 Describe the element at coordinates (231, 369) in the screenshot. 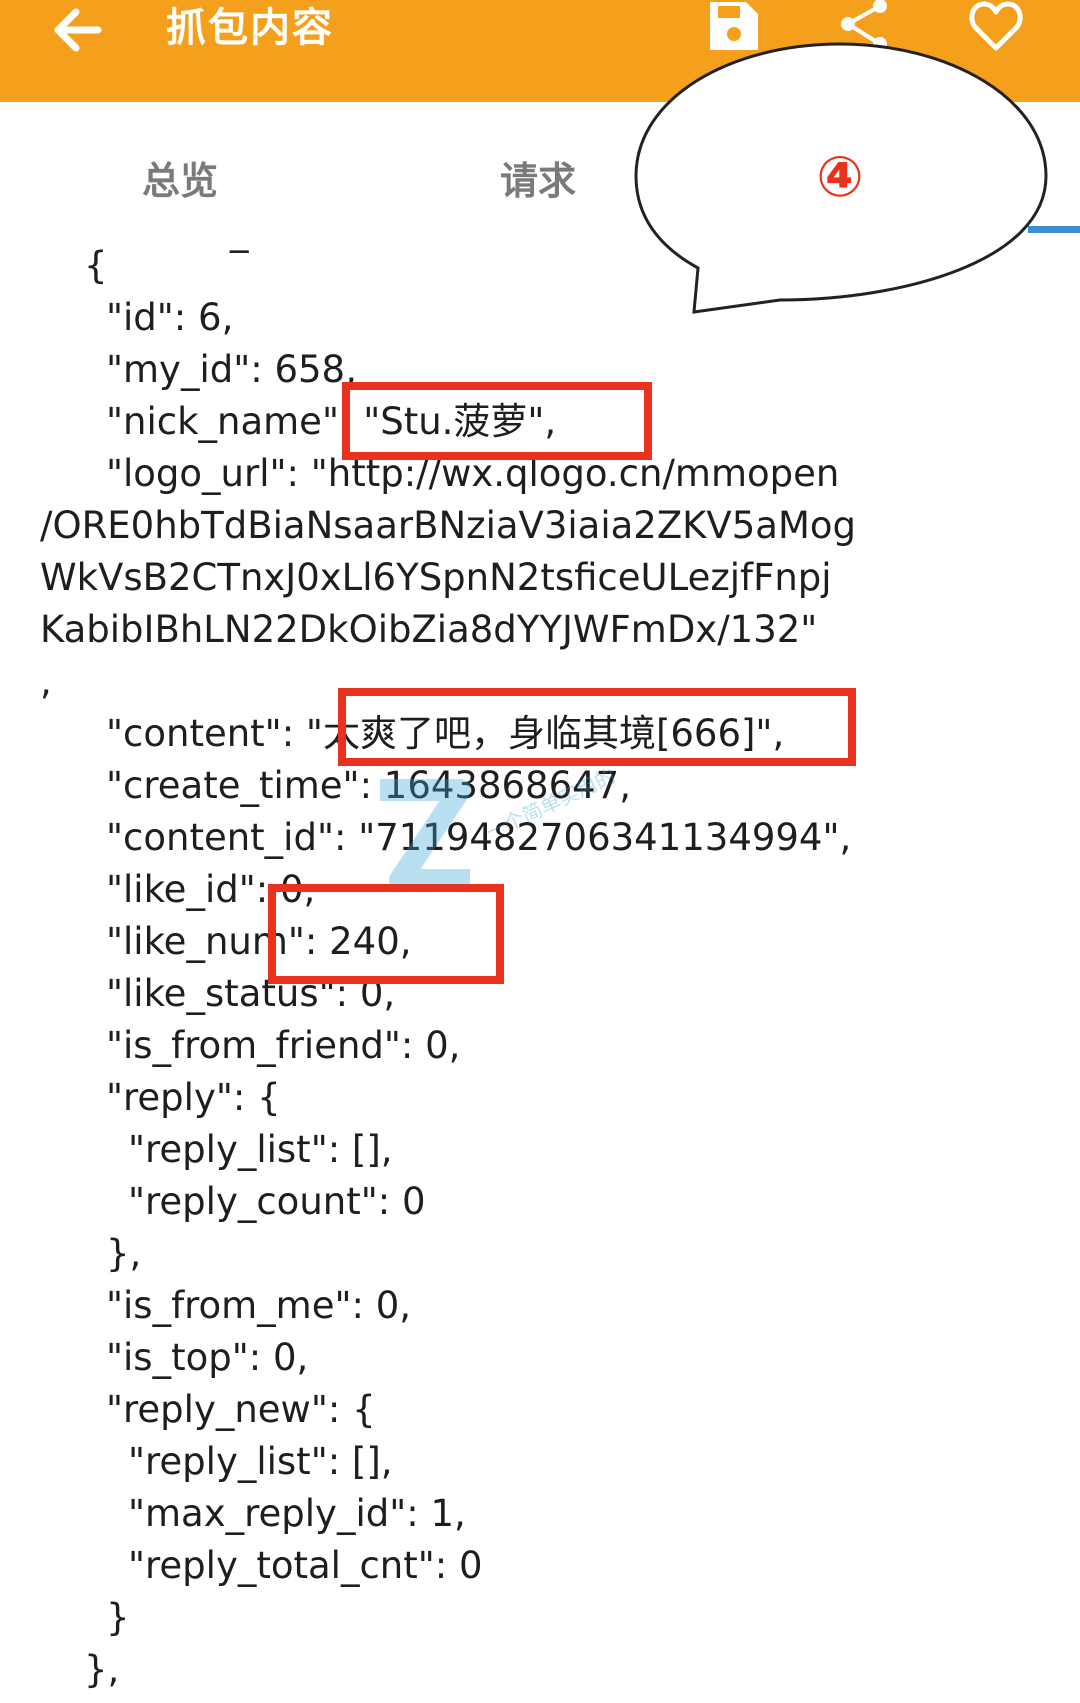

I see `code-line: "my_id": 658,` at that location.